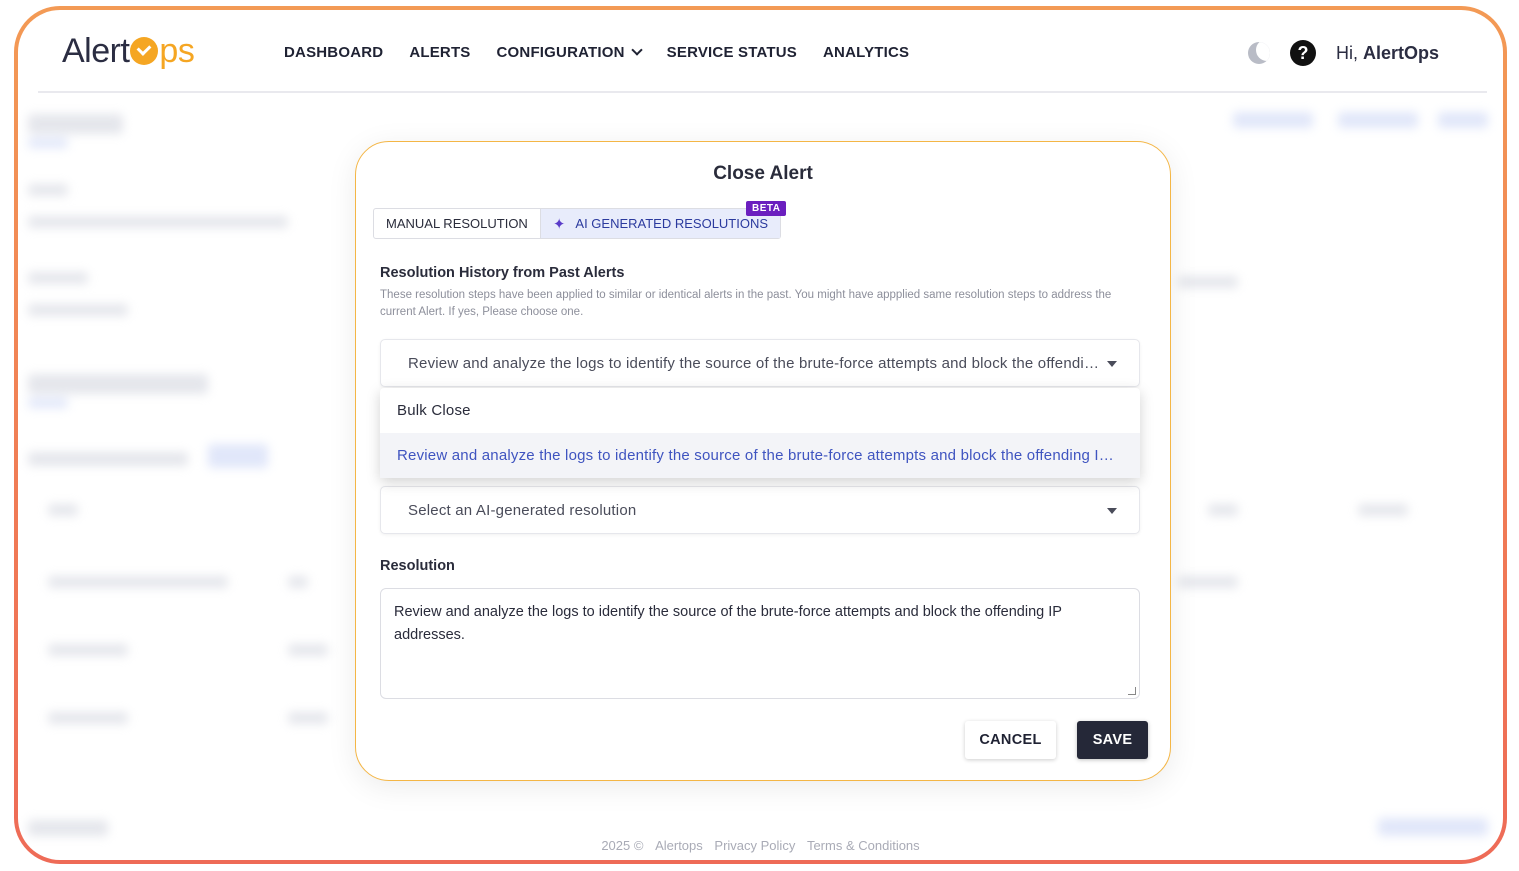 The height and width of the screenshot is (871, 1519). I want to click on nav-label: CONFIGURATION, so click(560, 52).